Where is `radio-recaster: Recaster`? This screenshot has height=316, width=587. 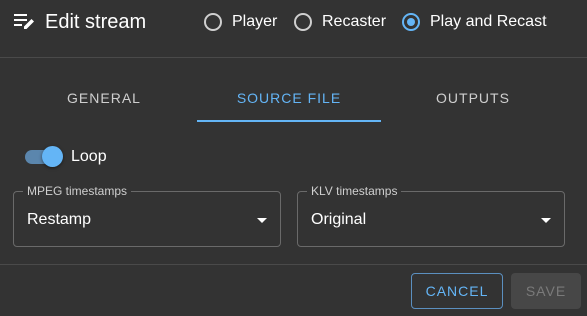
radio-recaster: Recaster is located at coordinates (340, 22).